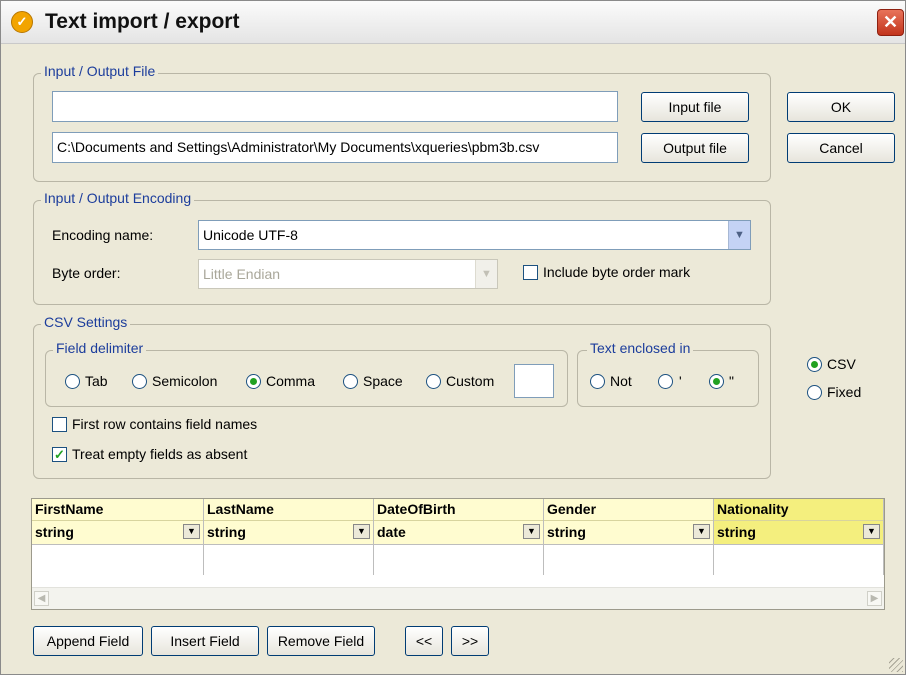 Image resolution: width=906 pixels, height=675 pixels. Describe the element at coordinates (59, 454) in the screenshot. I see `treat-empty-absent-checkbox: ✓` at that location.